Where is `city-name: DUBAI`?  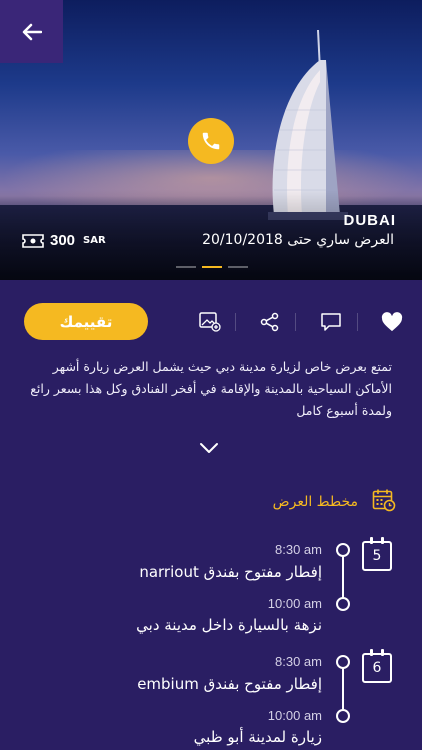
city-name: DUBAI is located at coordinates (369, 220).